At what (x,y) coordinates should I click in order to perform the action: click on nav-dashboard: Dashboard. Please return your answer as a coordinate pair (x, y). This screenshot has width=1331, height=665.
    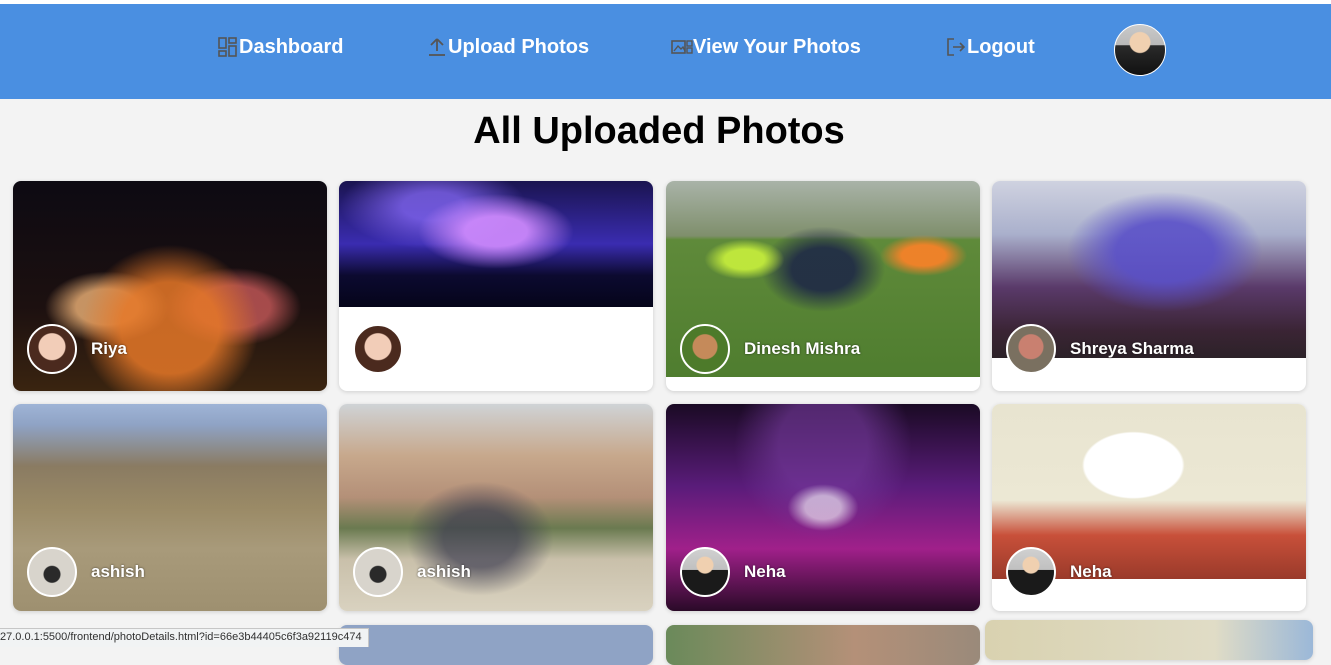
    Looking at the image, I should click on (280, 47).